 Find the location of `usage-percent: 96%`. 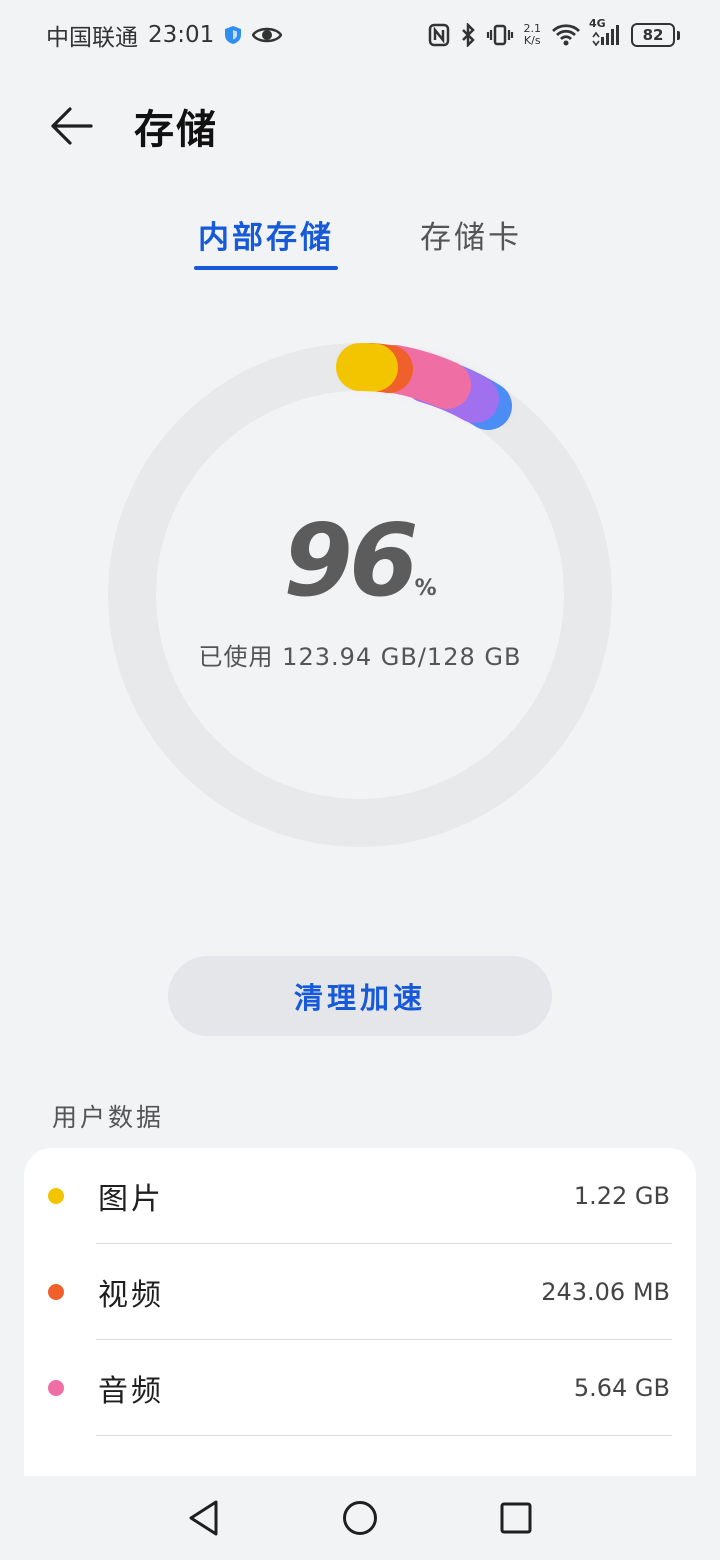

usage-percent: 96% is located at coordinates (360, 560).